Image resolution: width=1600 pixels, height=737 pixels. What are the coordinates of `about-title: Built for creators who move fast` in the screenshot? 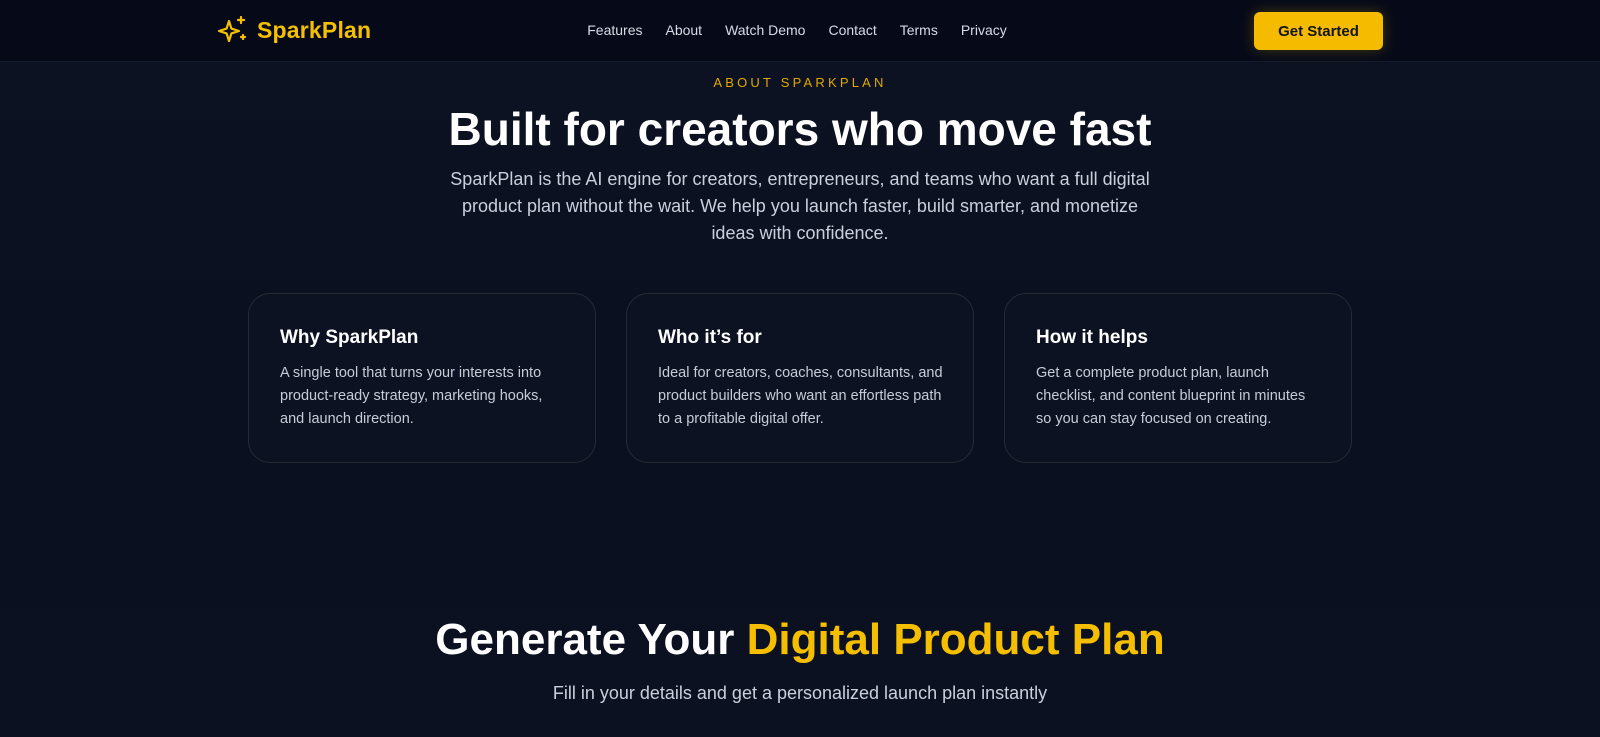 It's located at (800, 129).